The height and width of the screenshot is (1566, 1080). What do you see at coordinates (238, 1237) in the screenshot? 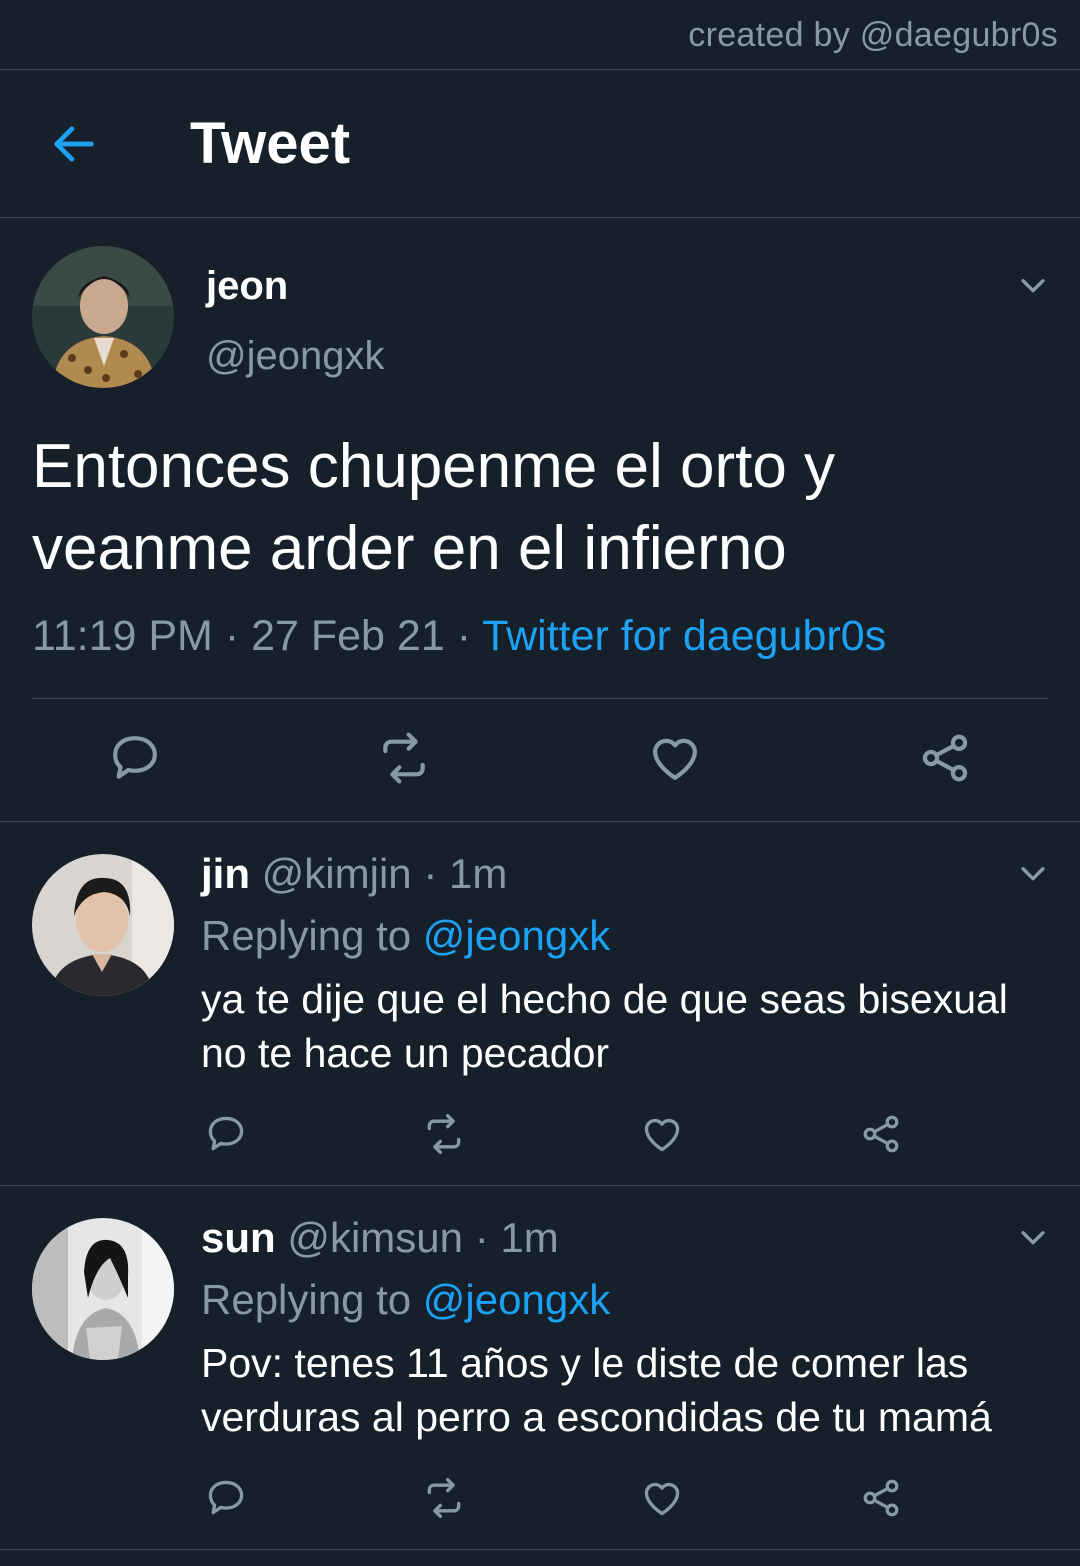
I see `reply-author-name: sun` at bounding box center [238, 1237].